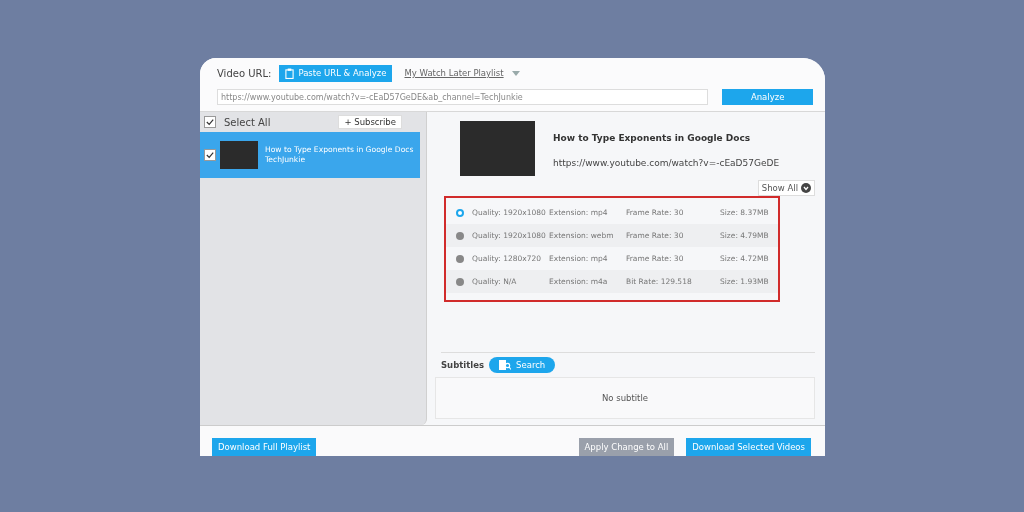  Describe the element at coordinates (290, 73) in the screenshot. I see `clipboard-icon` at that location.